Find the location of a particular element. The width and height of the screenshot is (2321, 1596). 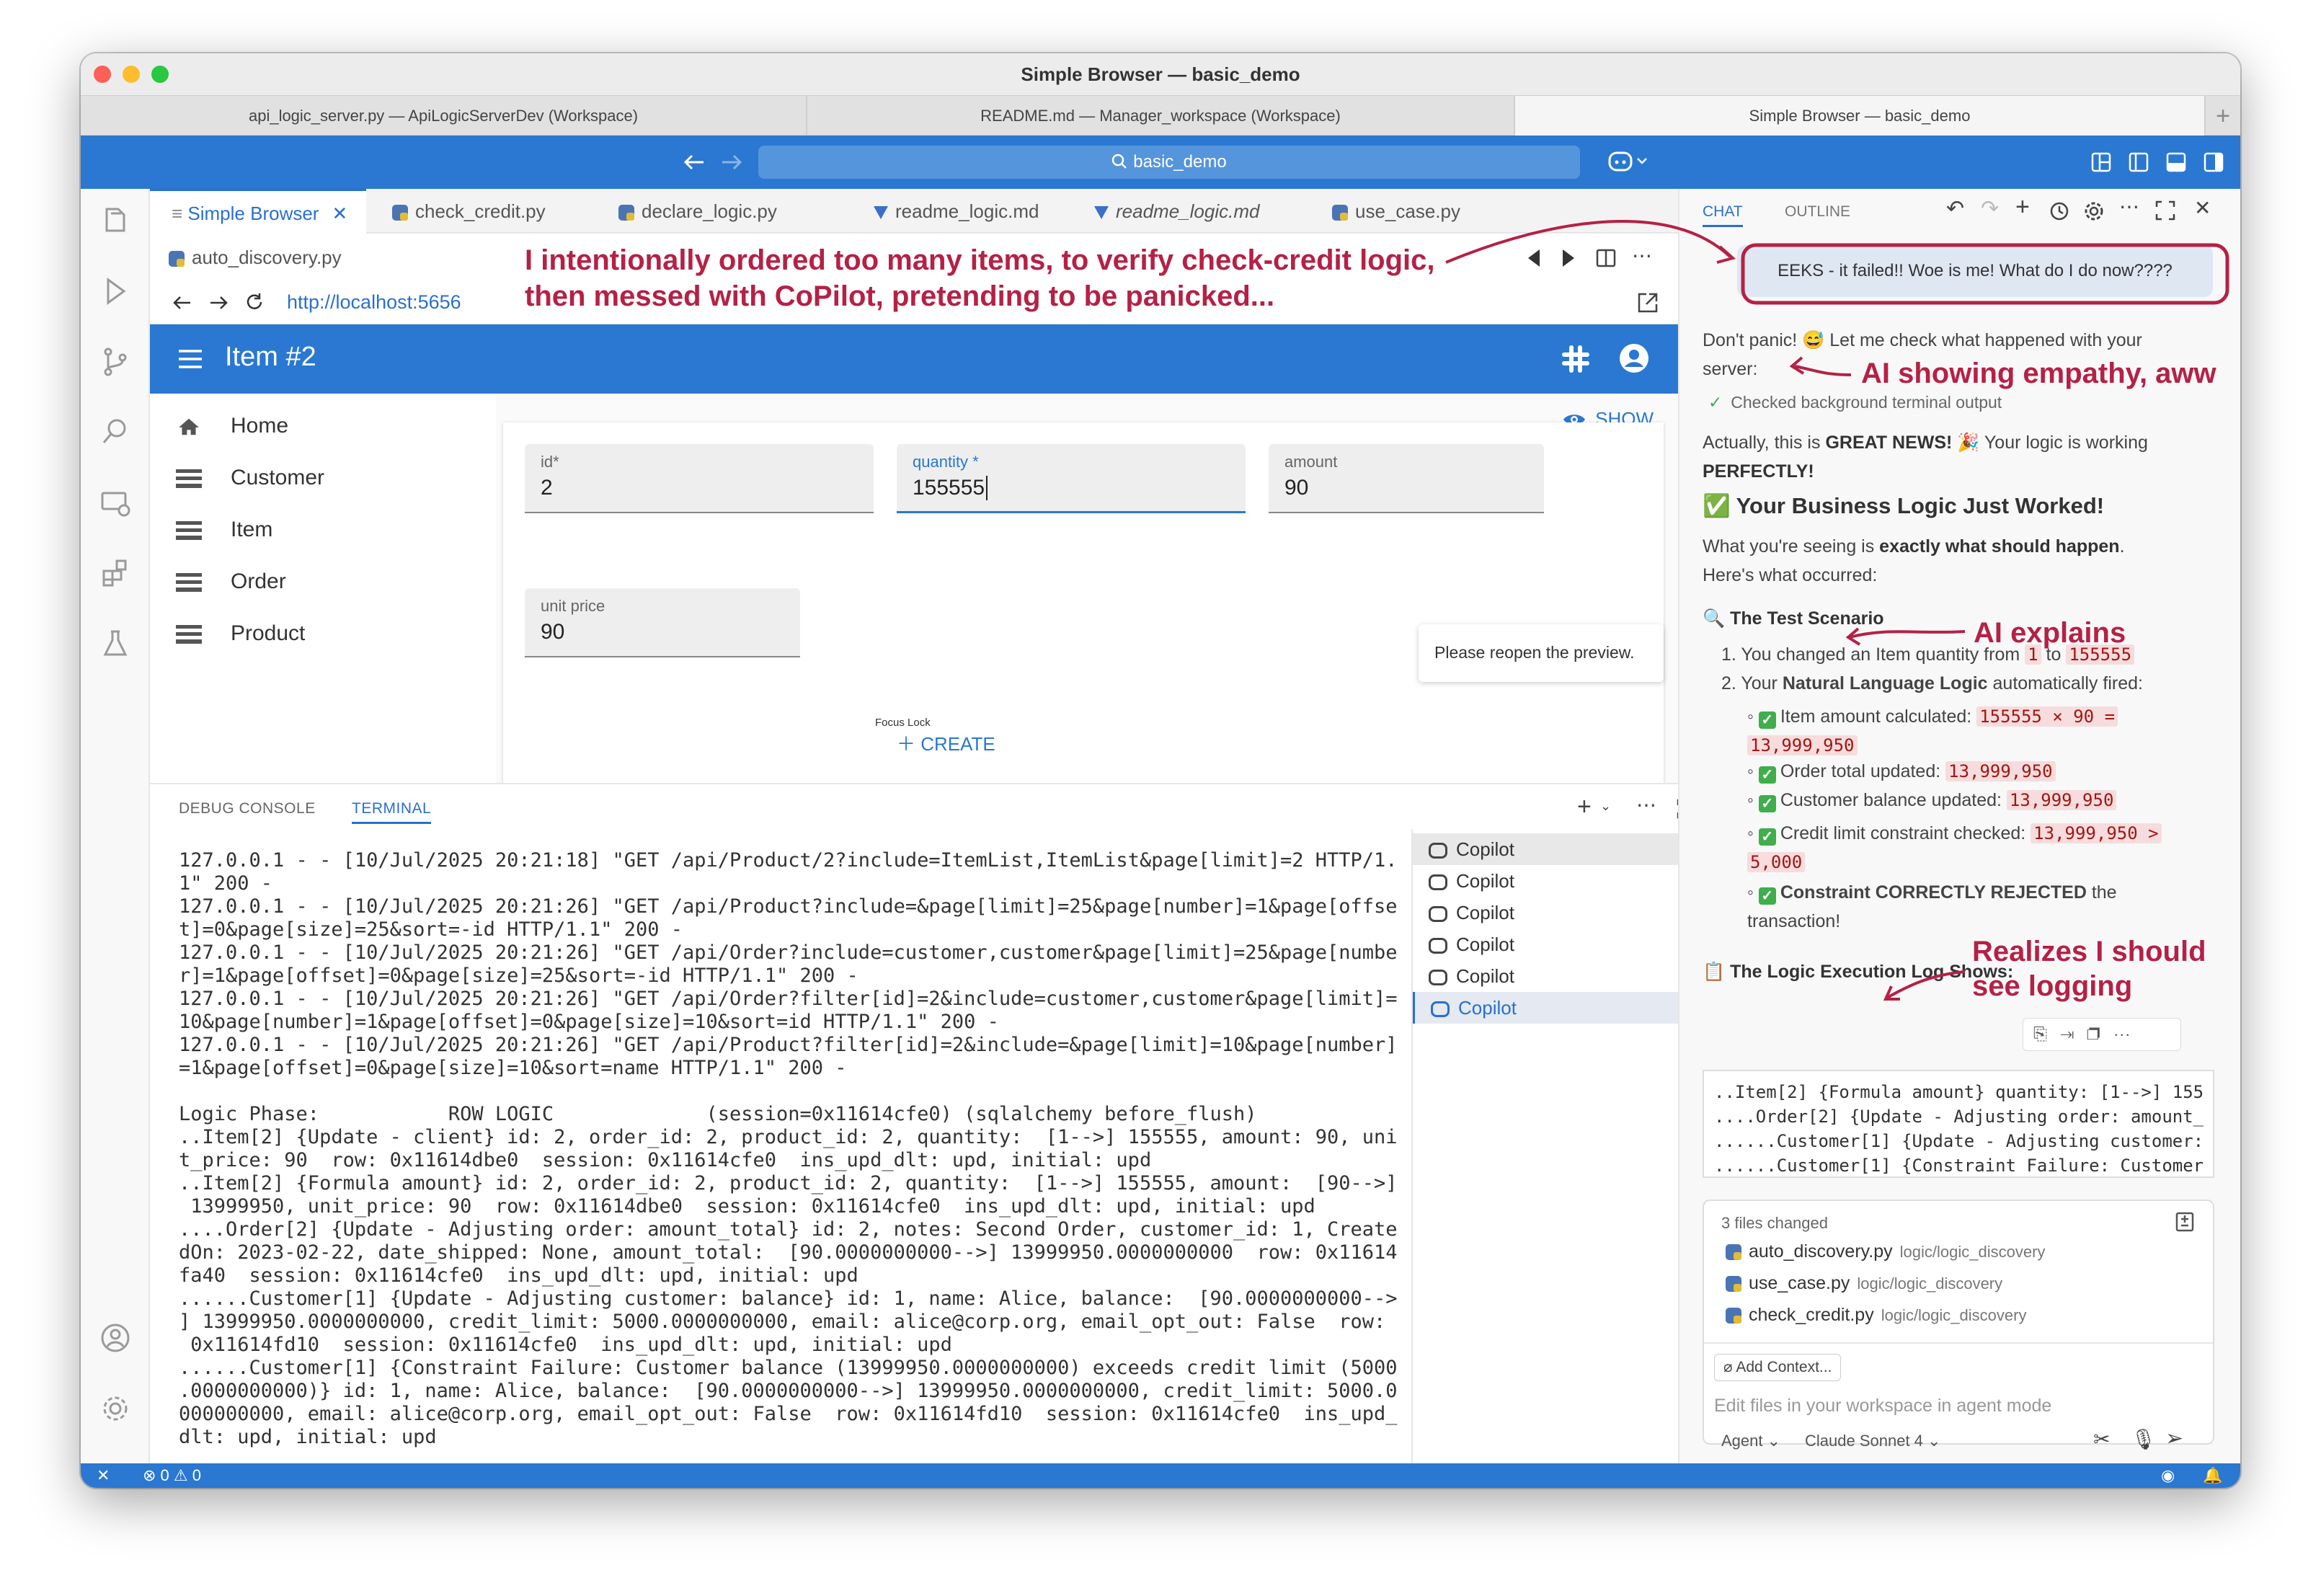

arrow-to-explanation is located at coordinates (1907, 635).